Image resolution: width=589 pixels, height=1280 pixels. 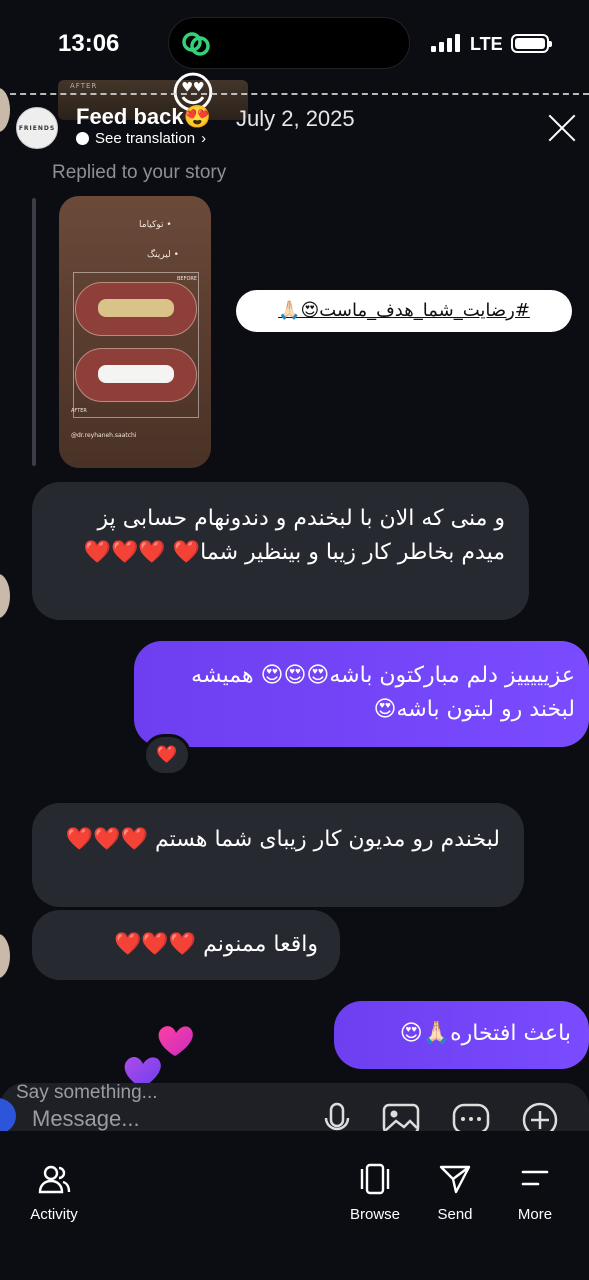 I want to click on page-title: Feed back😍, so click(x=143, y=117).